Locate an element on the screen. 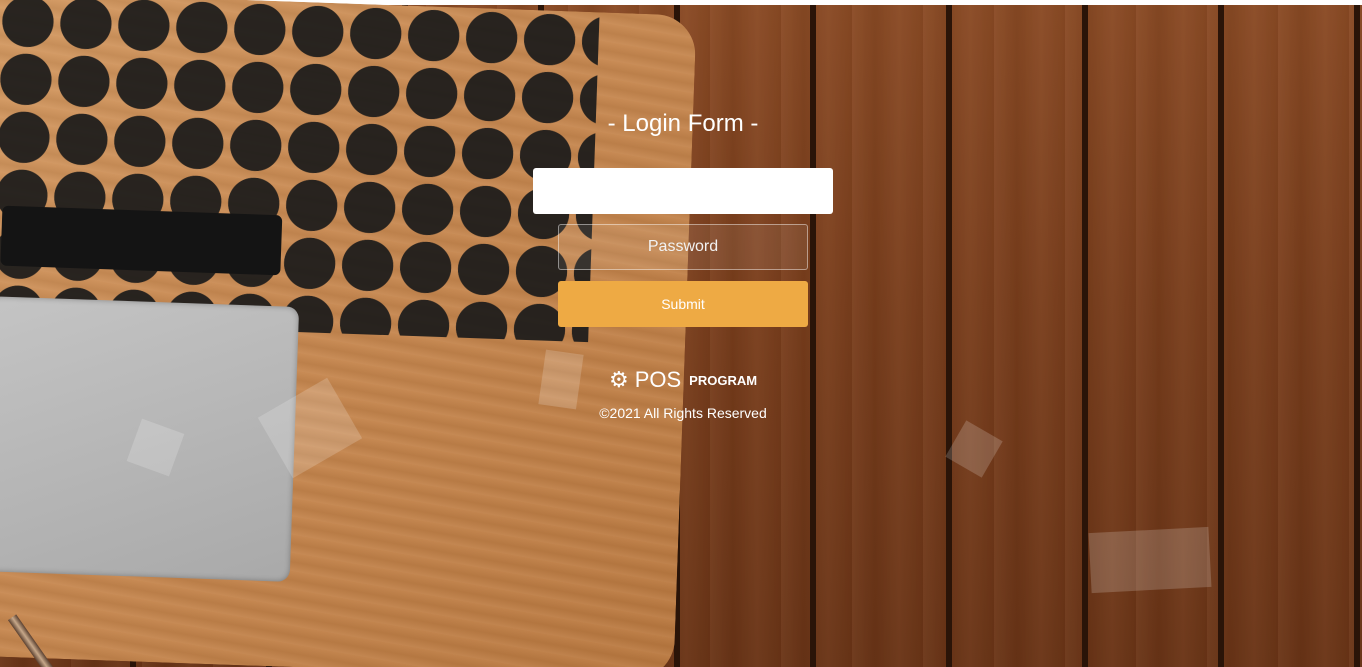  spacebar is located at coordinates (141, 240).